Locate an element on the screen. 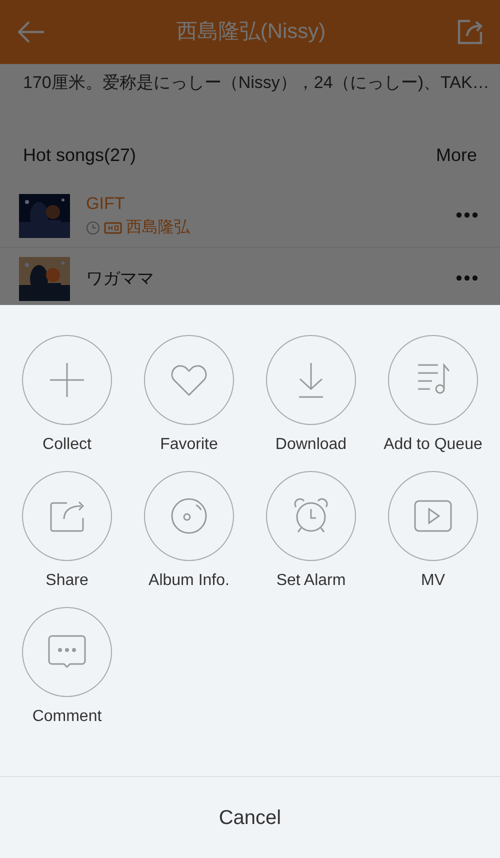 The image size is (500, 858). song-title: ワガママ is located at coordinates (120, 279).